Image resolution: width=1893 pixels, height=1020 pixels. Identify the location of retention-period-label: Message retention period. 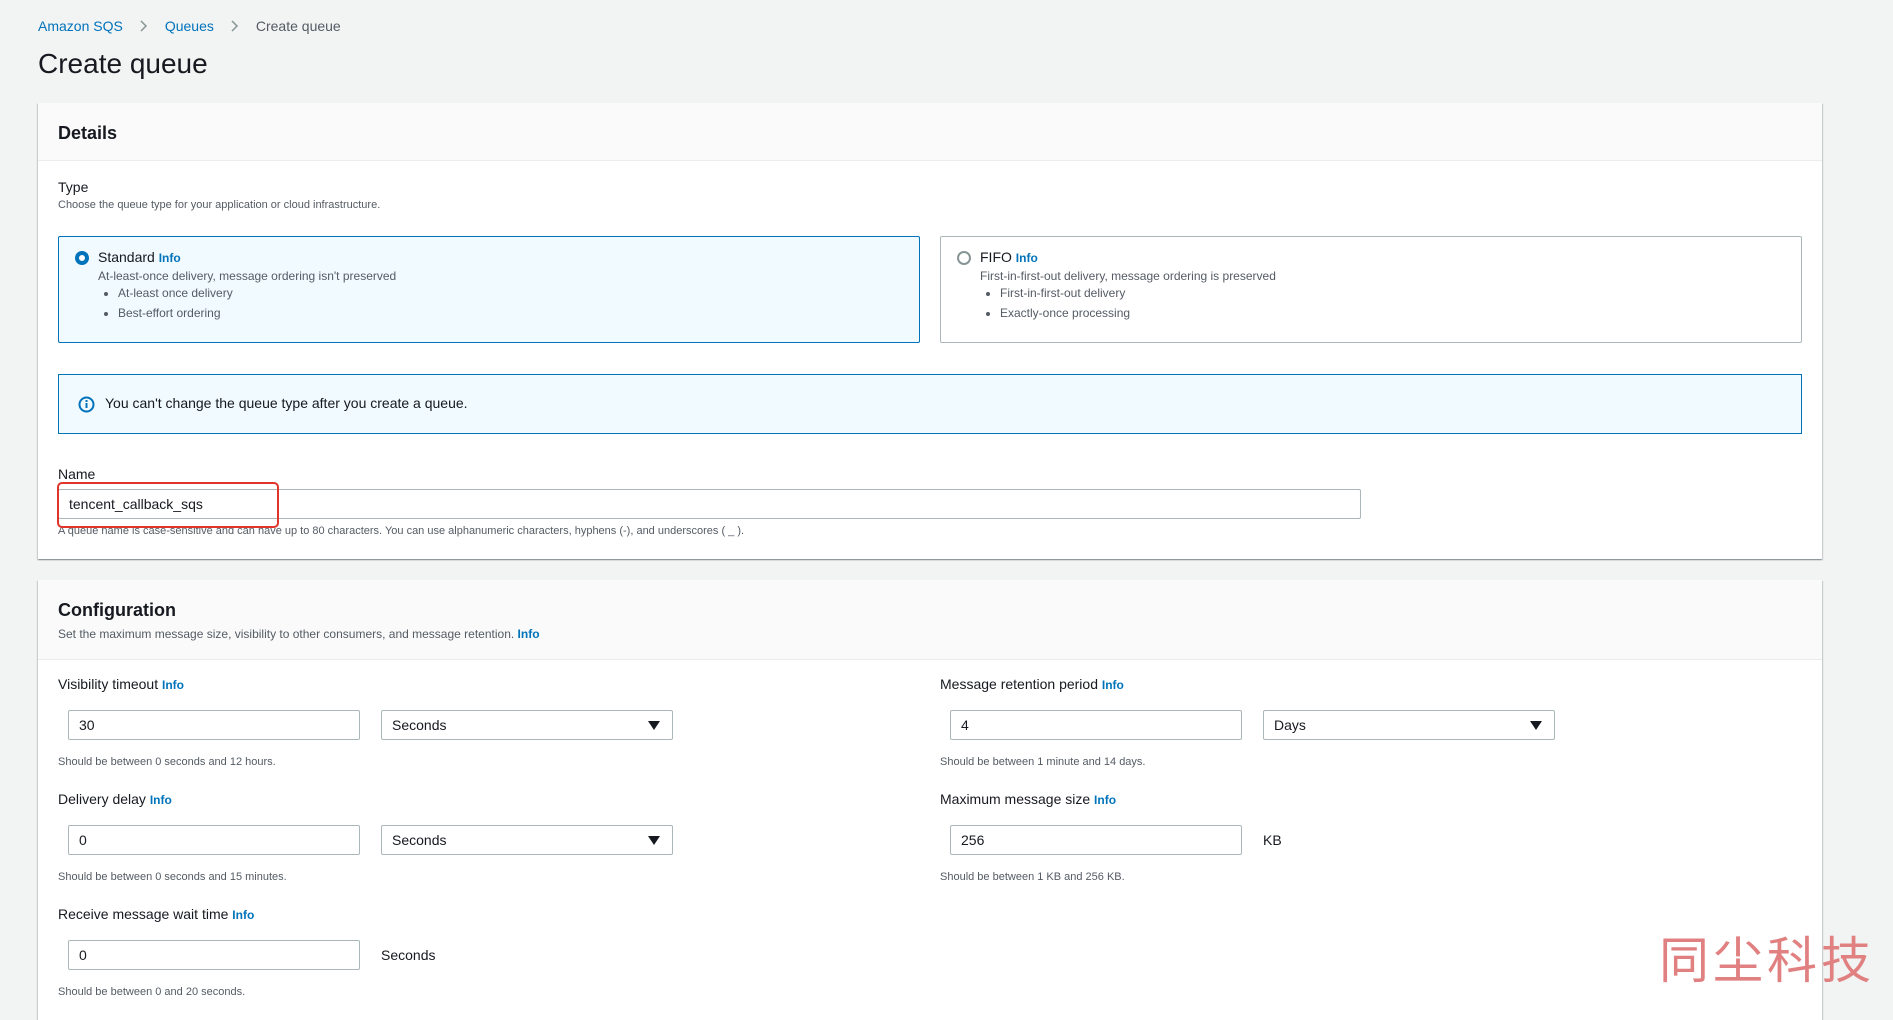
(1019, 684).